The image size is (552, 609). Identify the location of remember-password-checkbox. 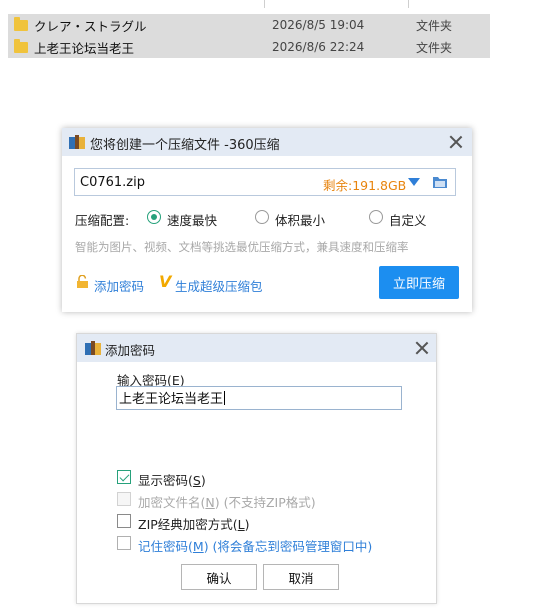
(124, 543).